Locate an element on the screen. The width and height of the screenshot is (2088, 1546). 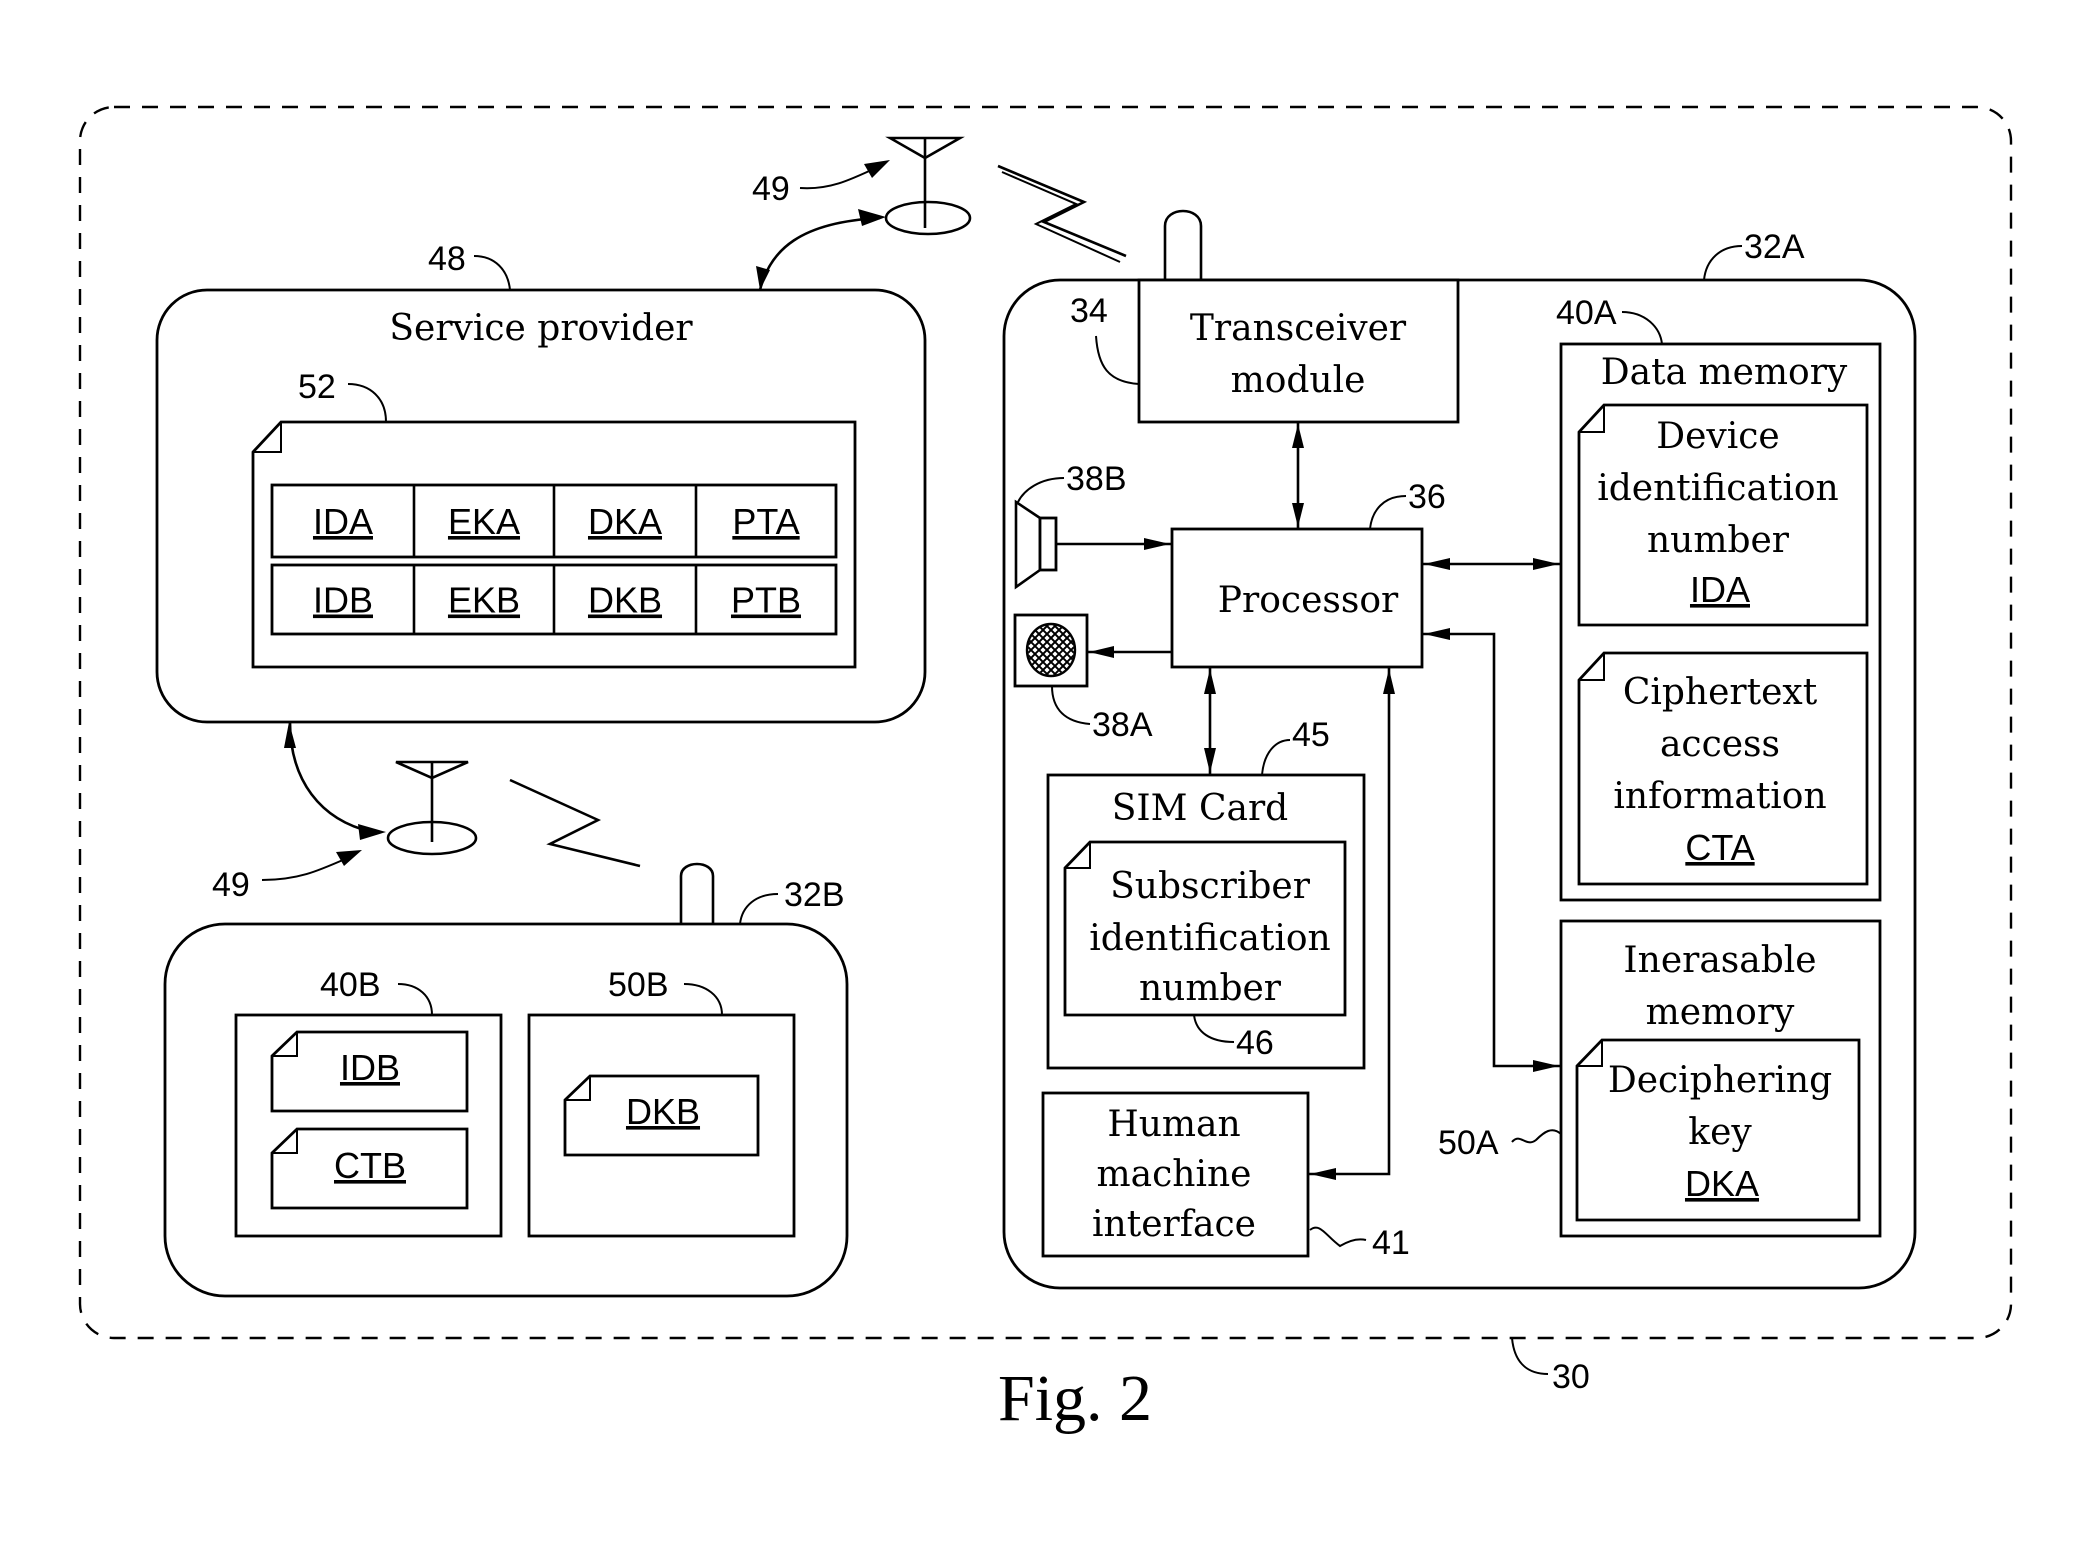
antenna-b-icon is located at coordinates (697, 893).